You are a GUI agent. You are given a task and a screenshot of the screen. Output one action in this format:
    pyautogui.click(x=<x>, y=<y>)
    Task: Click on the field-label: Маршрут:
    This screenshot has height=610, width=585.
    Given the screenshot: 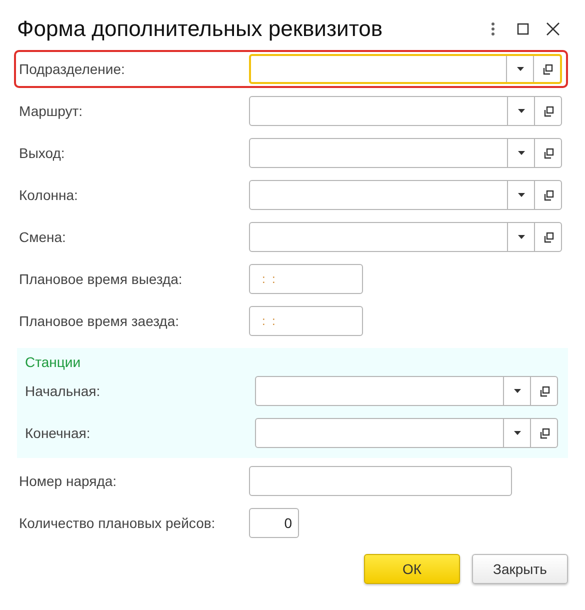 What is the action you would take?
    pyautogui.click(x=51, y=111)
    